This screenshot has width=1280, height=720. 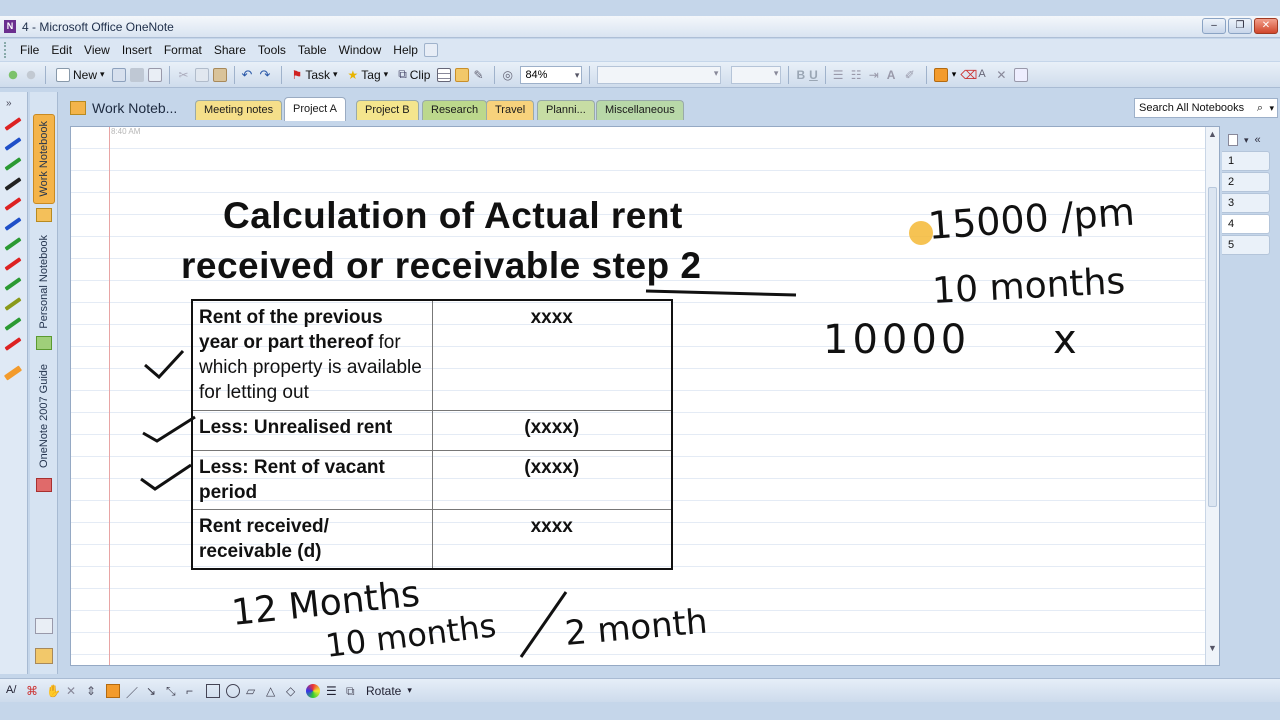 What do you see at coordinates (315, 109) in the screenshot?
I see `tab-project-a: Project A` at bounding box center [315, 109].